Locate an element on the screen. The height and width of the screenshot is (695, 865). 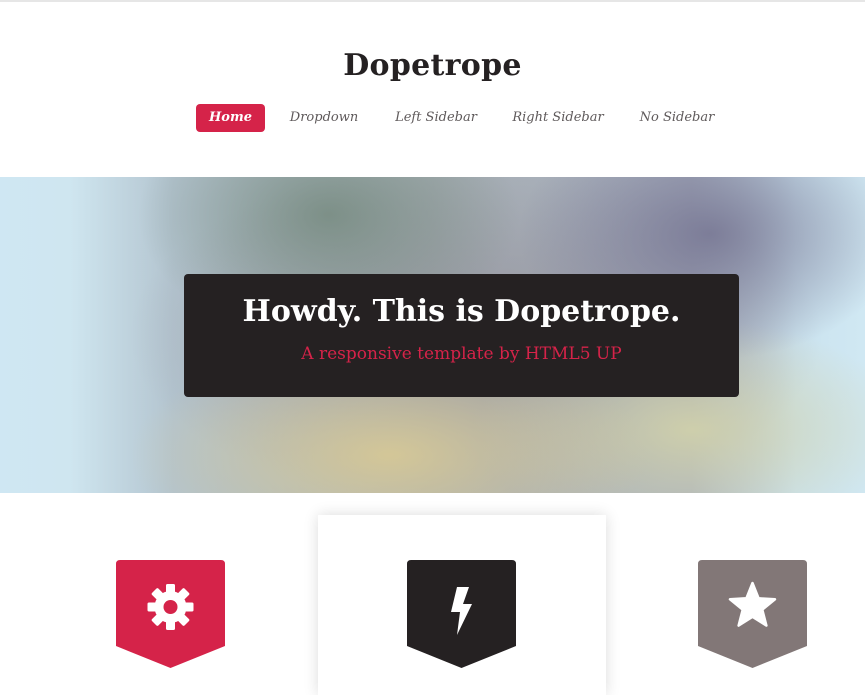
nav-left-sidebar: Left Sidebar is located at coordinates (436, 118).